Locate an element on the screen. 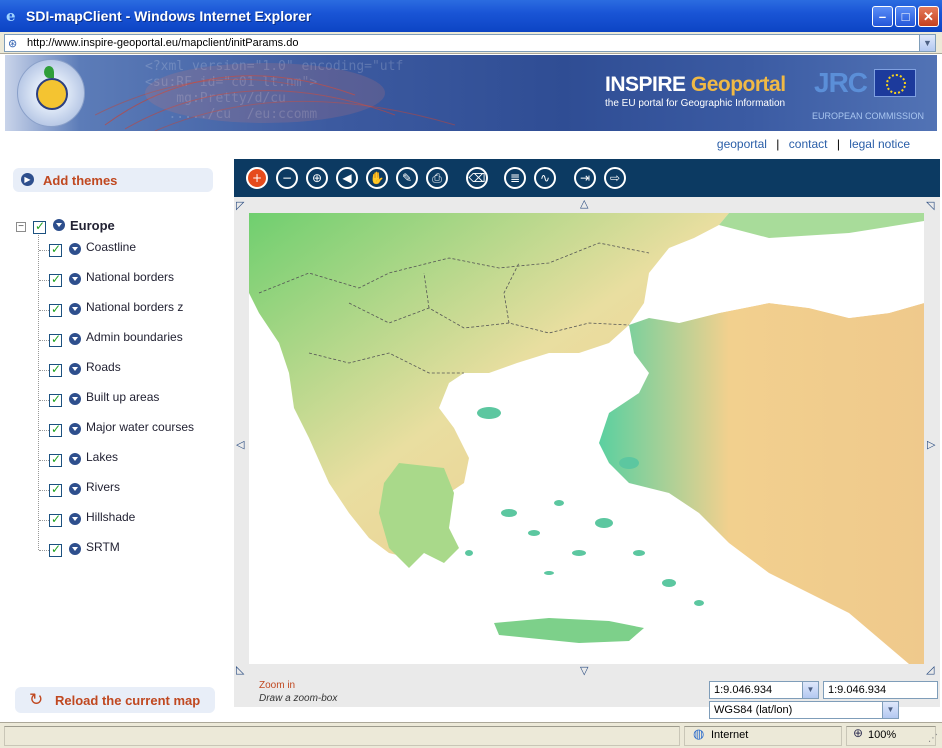  reload-map-button: ↻ Reload the current map is located at coordinates (115, 700).